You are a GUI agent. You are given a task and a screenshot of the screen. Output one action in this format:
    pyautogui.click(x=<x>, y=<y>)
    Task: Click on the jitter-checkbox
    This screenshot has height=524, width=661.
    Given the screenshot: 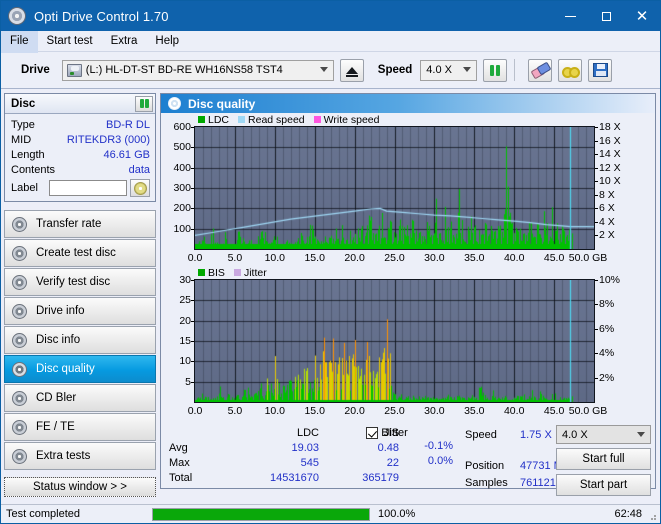 What is the action you would take?
    pyautogui.click(x=372, y=432)
    